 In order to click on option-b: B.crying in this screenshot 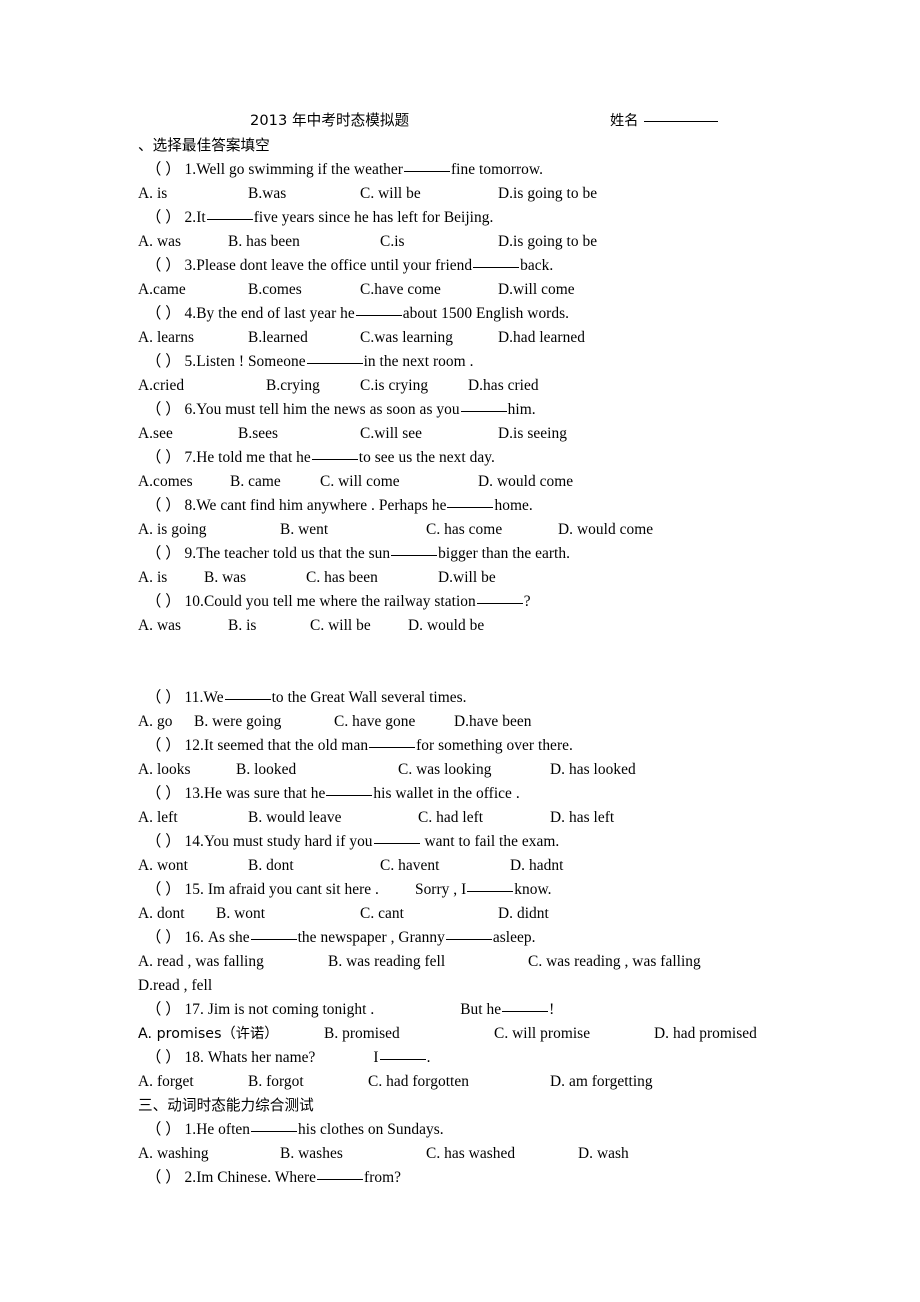, I will do `click(313, 386)`.